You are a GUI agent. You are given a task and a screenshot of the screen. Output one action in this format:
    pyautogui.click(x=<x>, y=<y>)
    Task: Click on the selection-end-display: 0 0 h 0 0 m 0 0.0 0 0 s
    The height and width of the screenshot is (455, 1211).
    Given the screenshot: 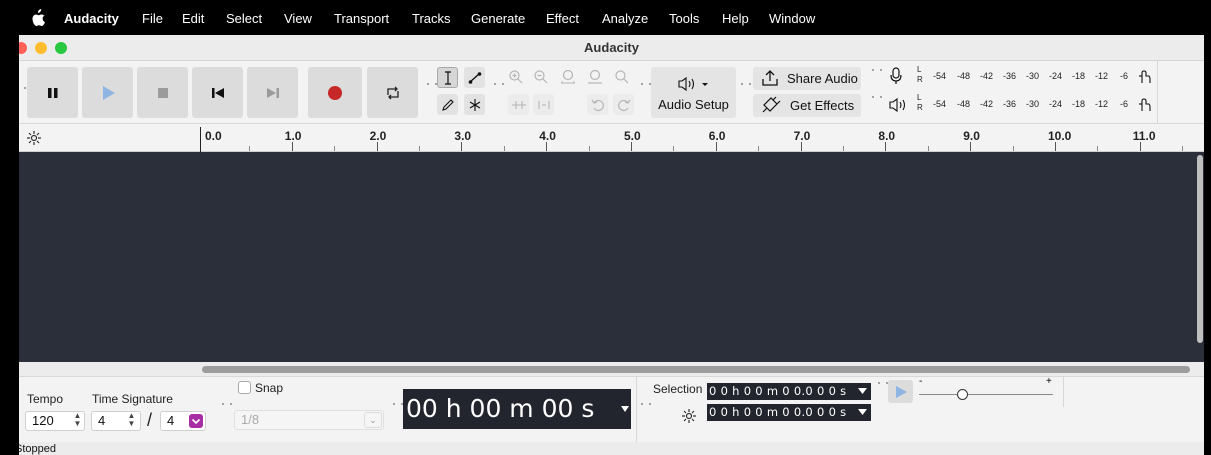 What is the action you would take?
    pyautogui.click(x=789, y=412)
    